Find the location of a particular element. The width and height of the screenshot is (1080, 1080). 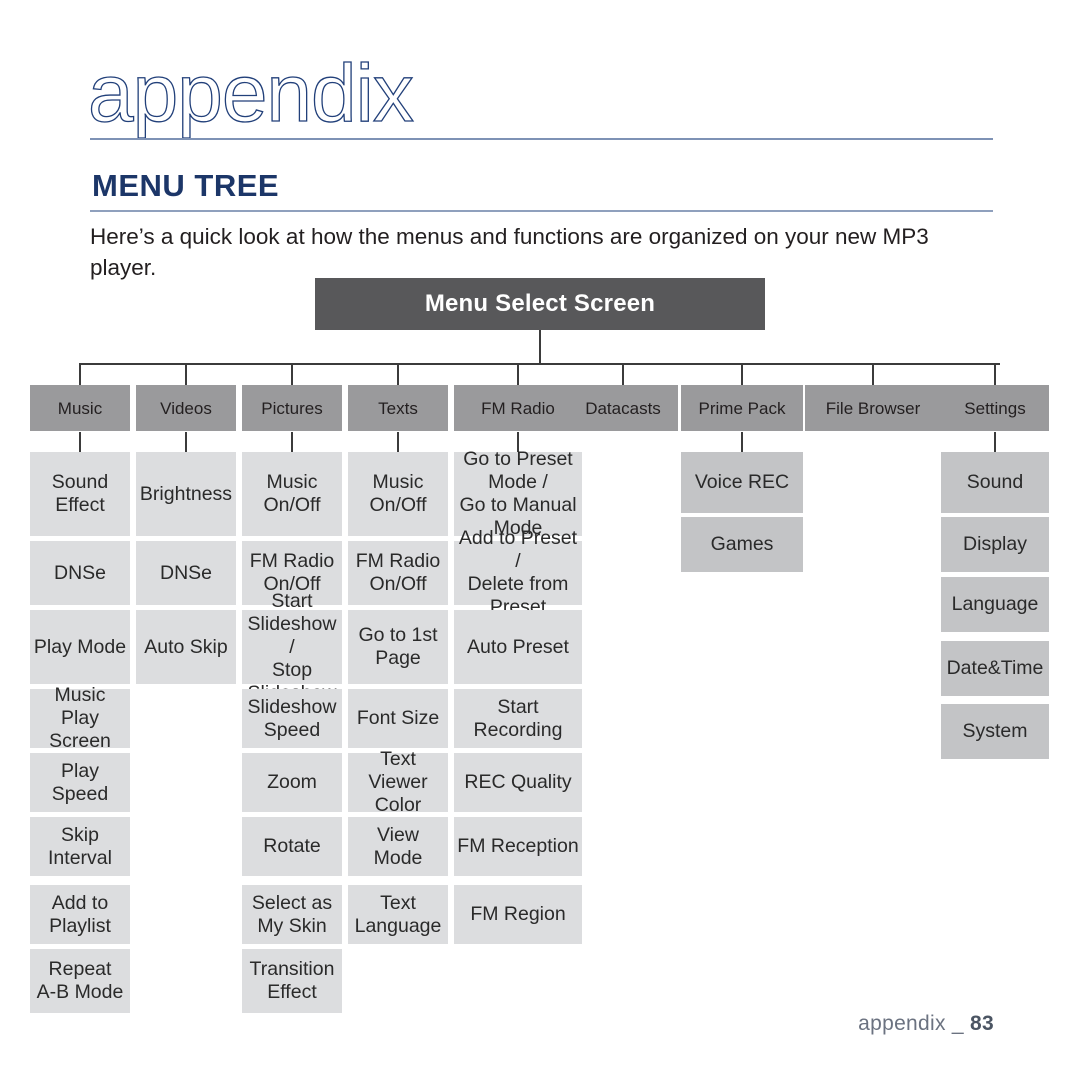

category-box-file-browser: File Browser is located at coordinates (873, 408).